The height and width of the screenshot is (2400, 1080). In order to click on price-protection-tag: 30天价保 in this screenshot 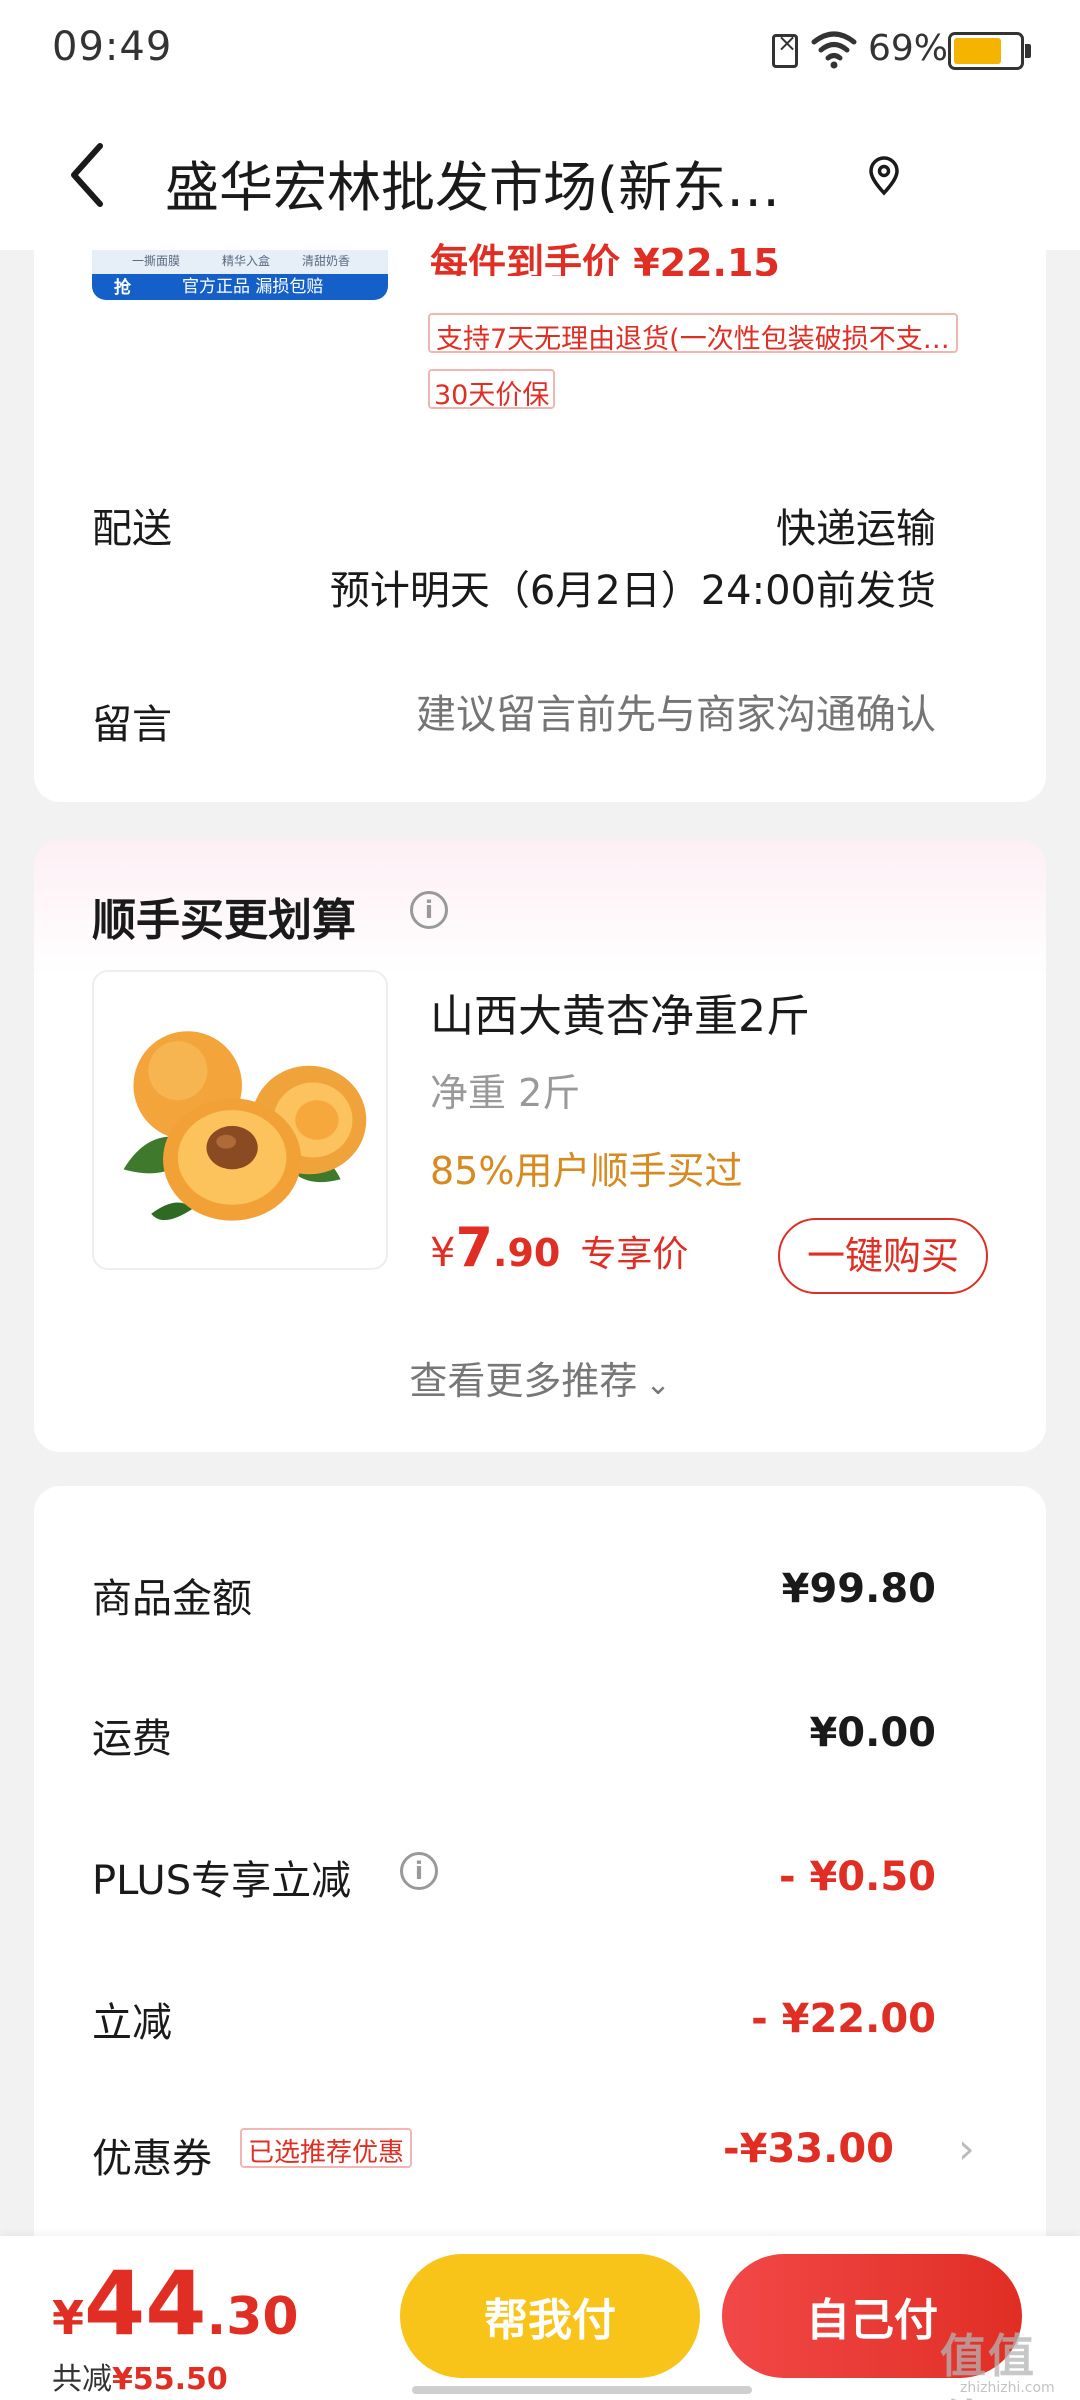, I will do `click(492, 390)`.